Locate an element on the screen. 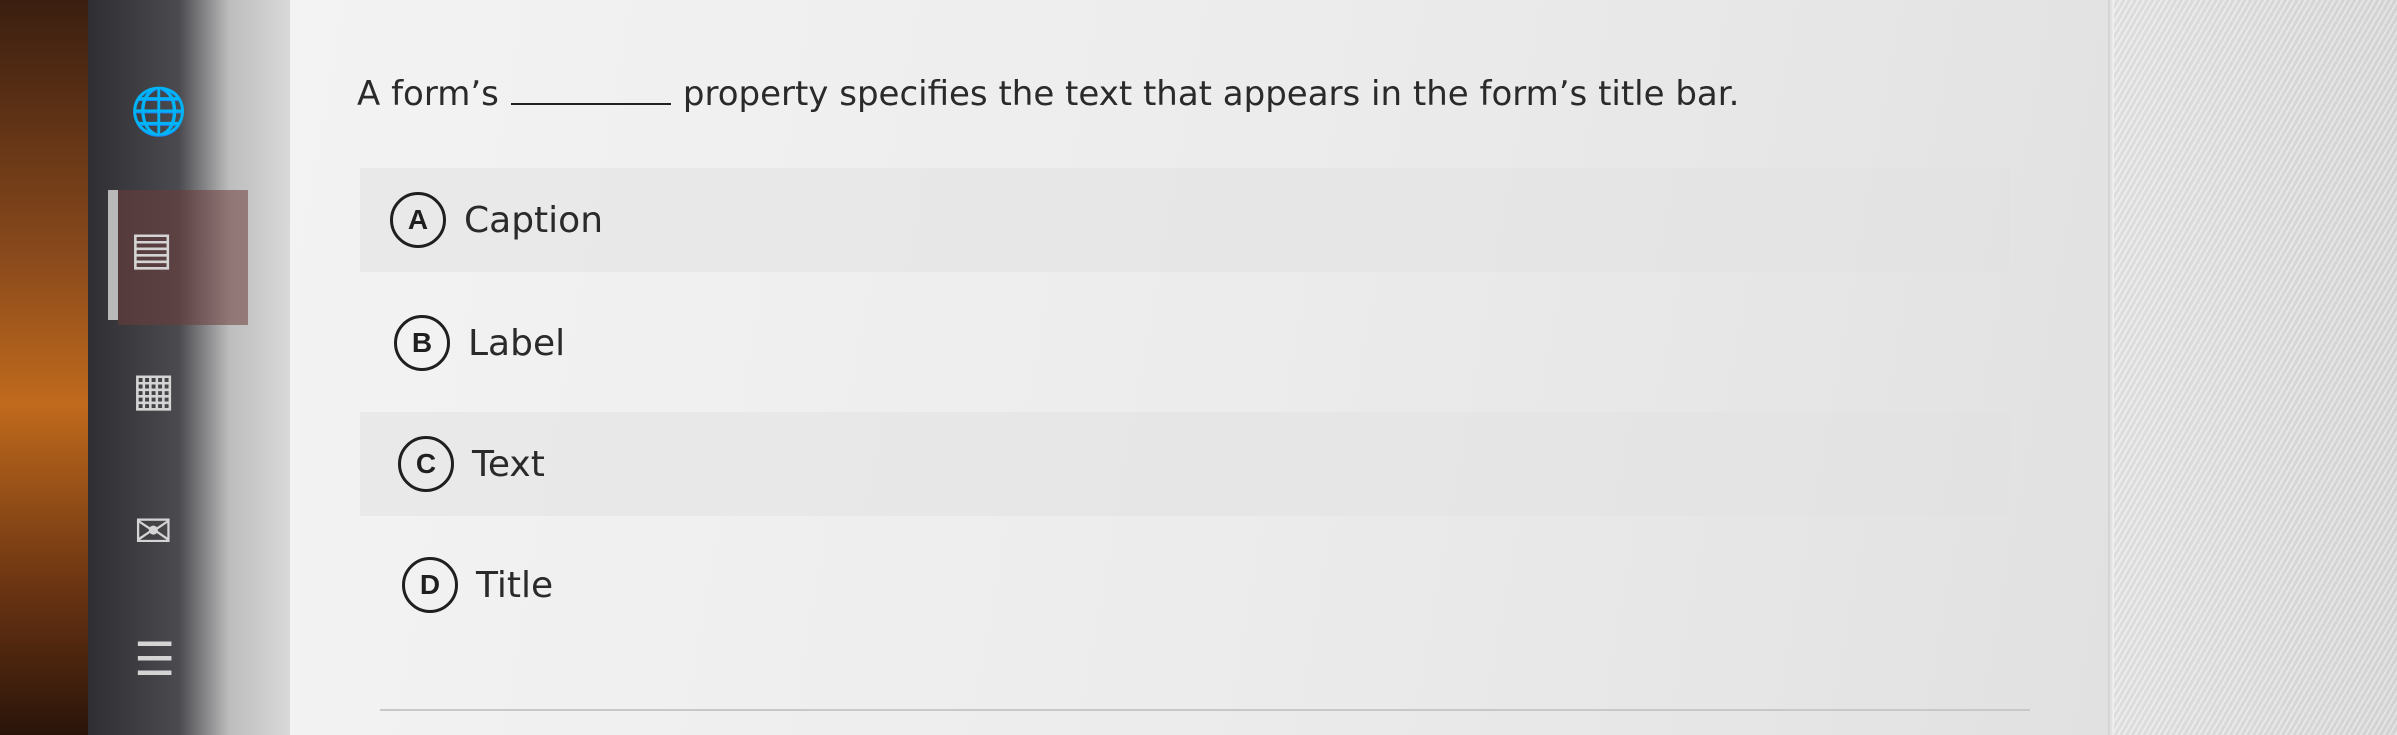 This screenshot has height=735, width=2397. sidebar-active-indicator is located at coordinates (113, 255).